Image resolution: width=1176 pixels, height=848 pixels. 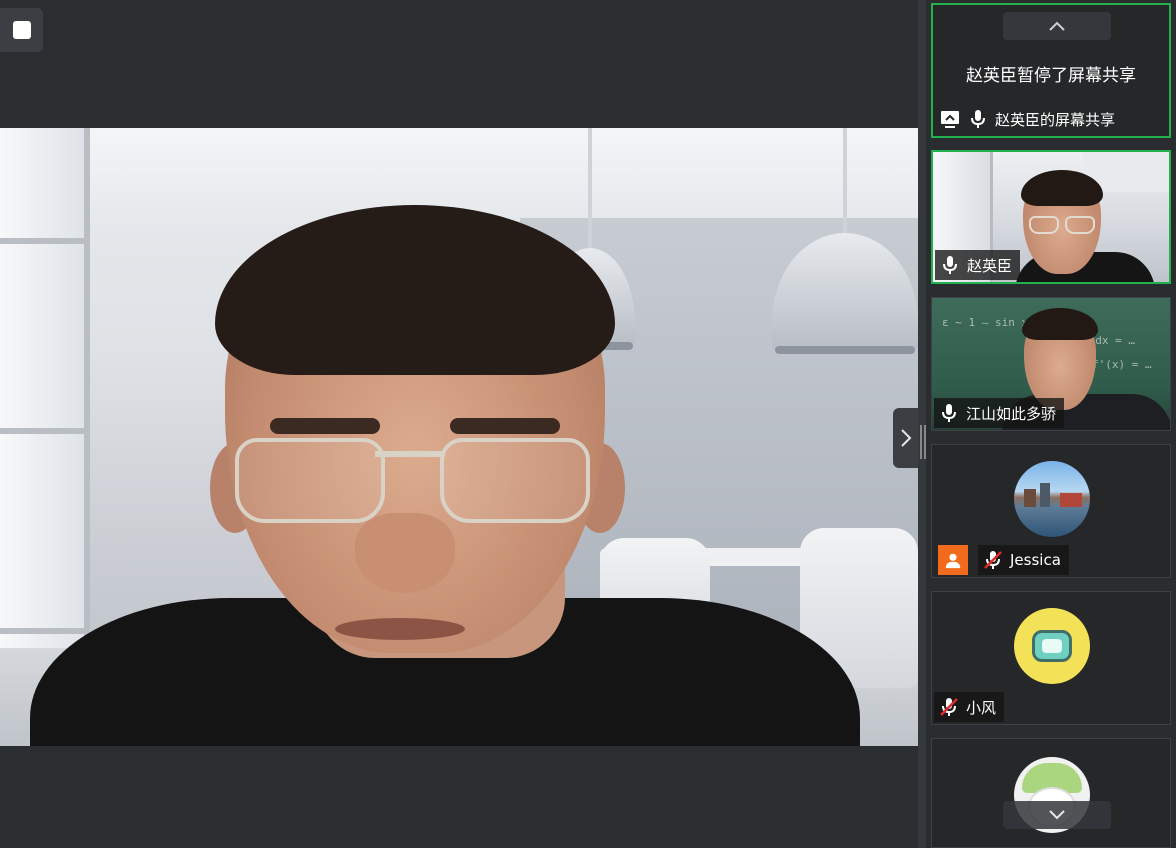 I want to click on chevron-down-icon, so click(x=1057, y=815).